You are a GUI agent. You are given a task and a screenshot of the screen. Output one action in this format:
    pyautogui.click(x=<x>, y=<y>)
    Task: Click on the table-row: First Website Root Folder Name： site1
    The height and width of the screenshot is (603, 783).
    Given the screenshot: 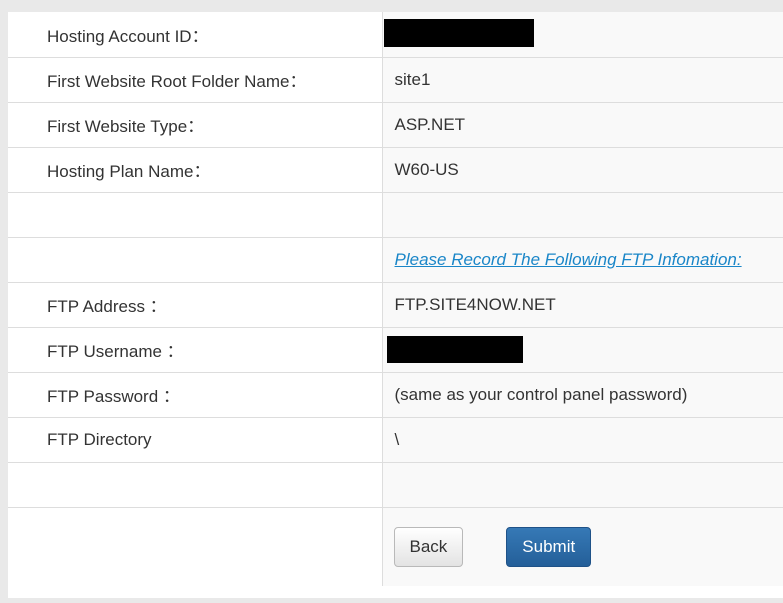 What is the action you would take?
    pyautogui.click(x=395, y=80)
    